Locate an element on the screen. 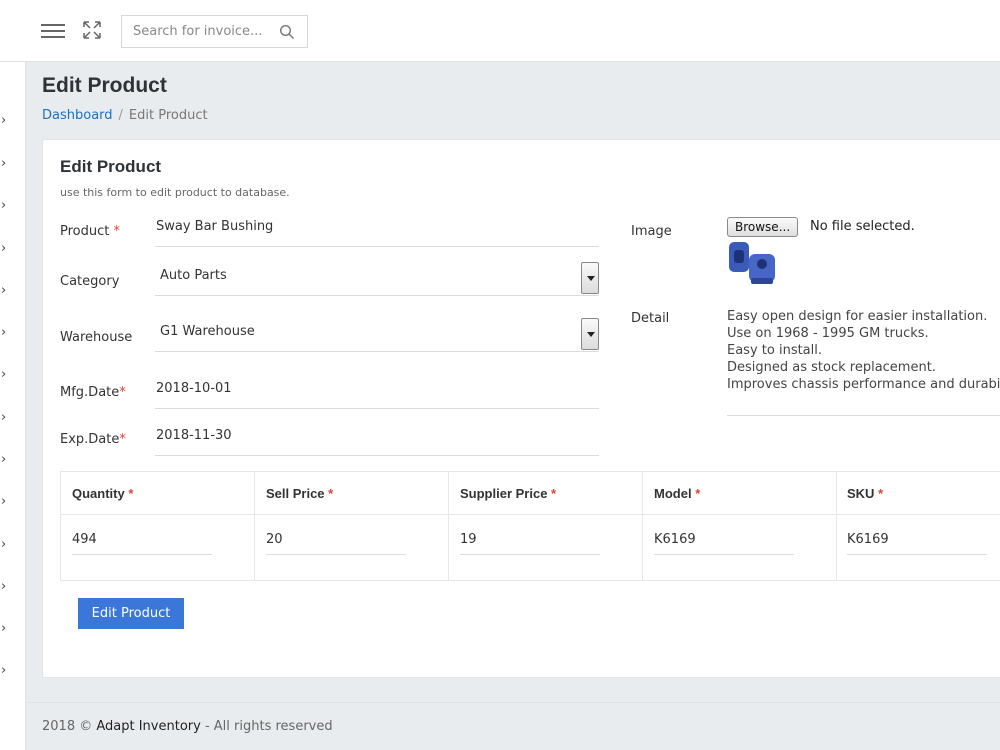 The image size is (1000, 750). supplier-price-header-text: Supplier Price is located at coordinates (504, 493).